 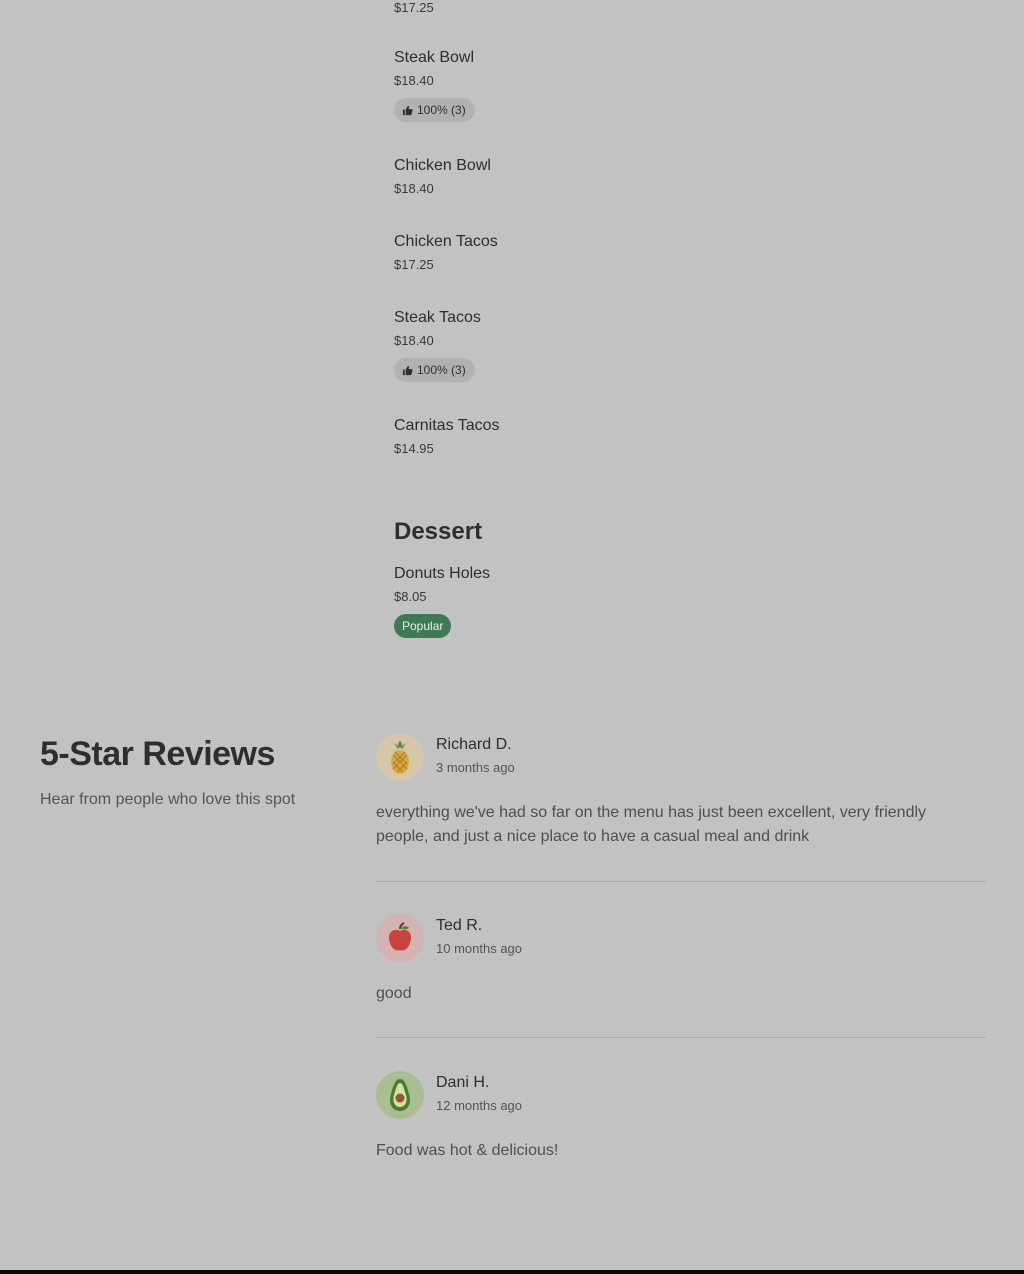 I want to click on menu-item-carnitas-tacos: Carnitas Tacos $14.95, so click(x=447, y=436).